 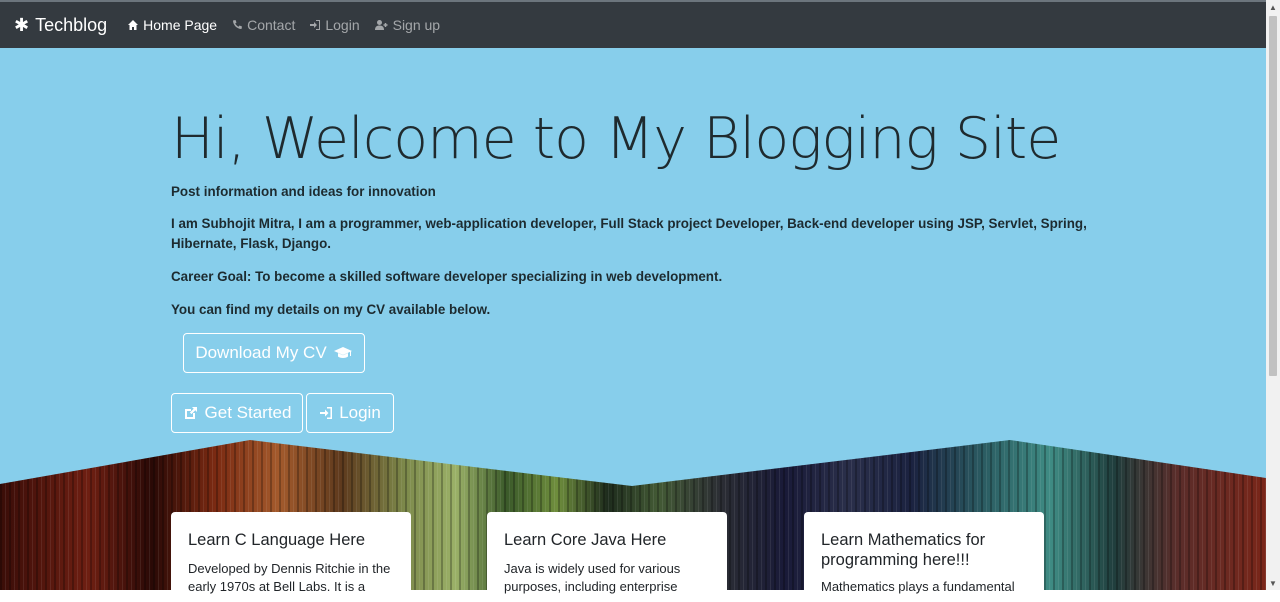 I want to click on nav-home-label: Home Page, so click(x=180, y=25).